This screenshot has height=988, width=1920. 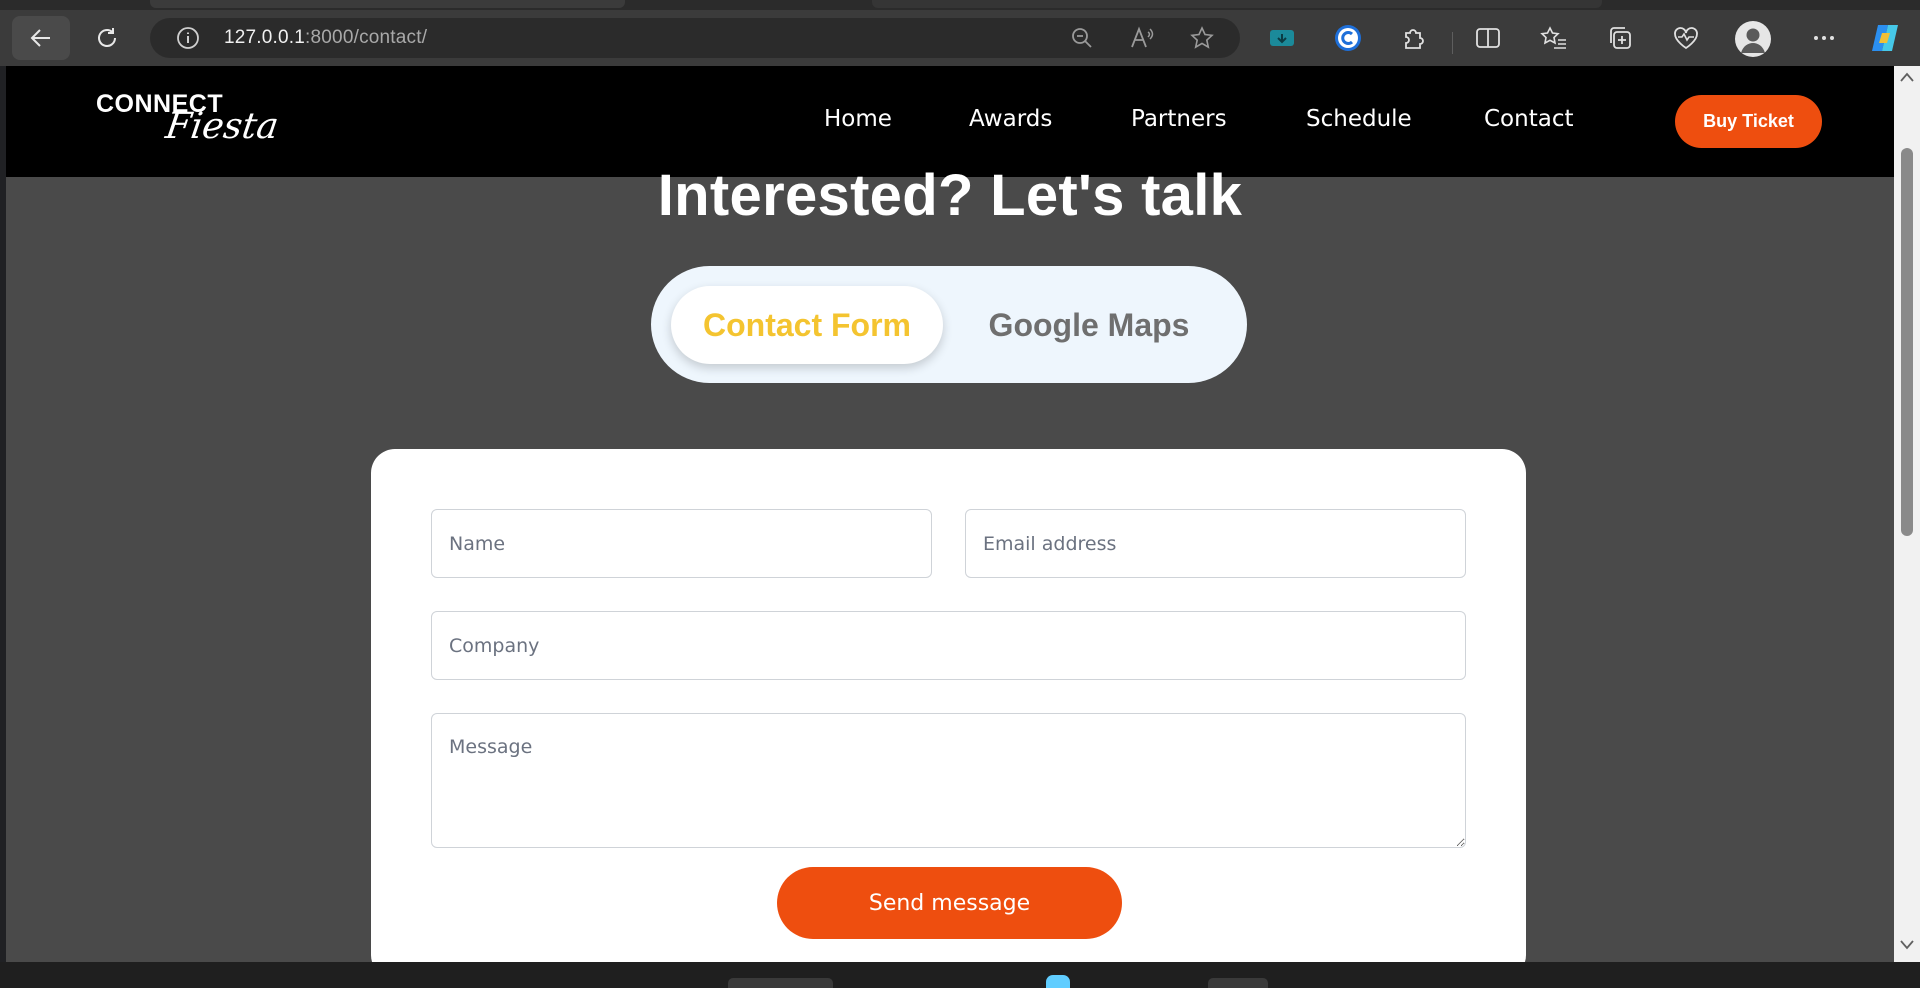 What do you see at coordinates (188, 38) in the screenshot?
I see `site-info-icon` at bounding box center [188, 38].